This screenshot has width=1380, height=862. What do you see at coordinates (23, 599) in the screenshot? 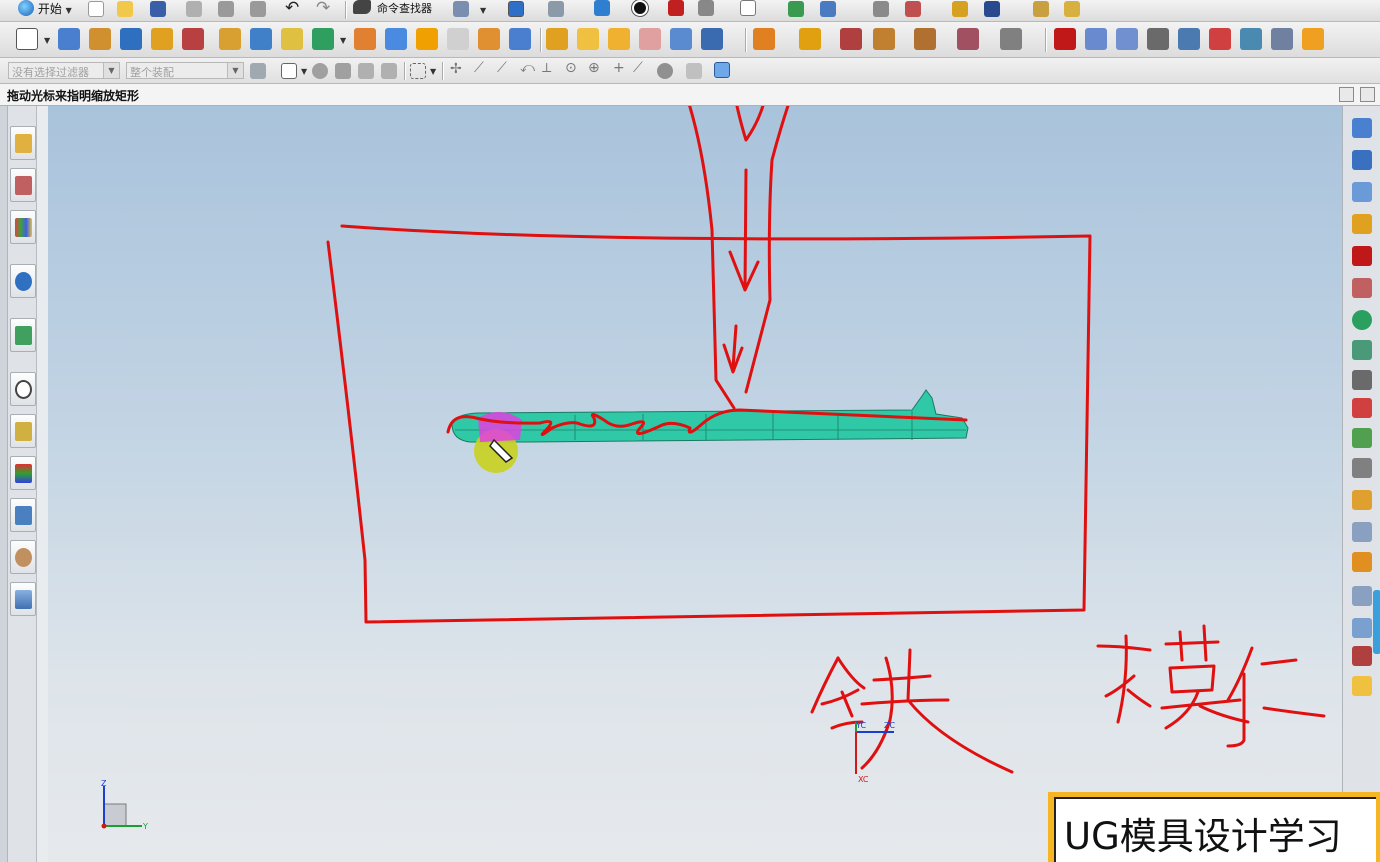
I see `system-scenes-tab` at bounding box center [23, 599].